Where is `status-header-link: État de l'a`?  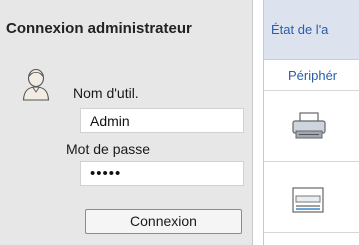 status-header-link: État de l'a is located at coordinates (299, 29).